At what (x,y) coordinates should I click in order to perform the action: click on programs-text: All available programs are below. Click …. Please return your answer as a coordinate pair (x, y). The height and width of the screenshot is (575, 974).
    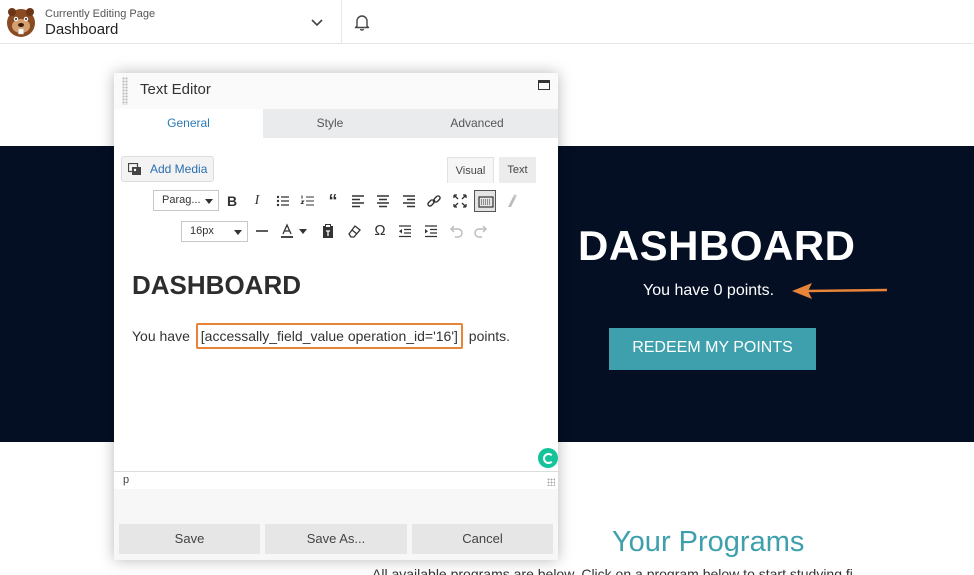
    Looking at the image, I should click on (612, 570).